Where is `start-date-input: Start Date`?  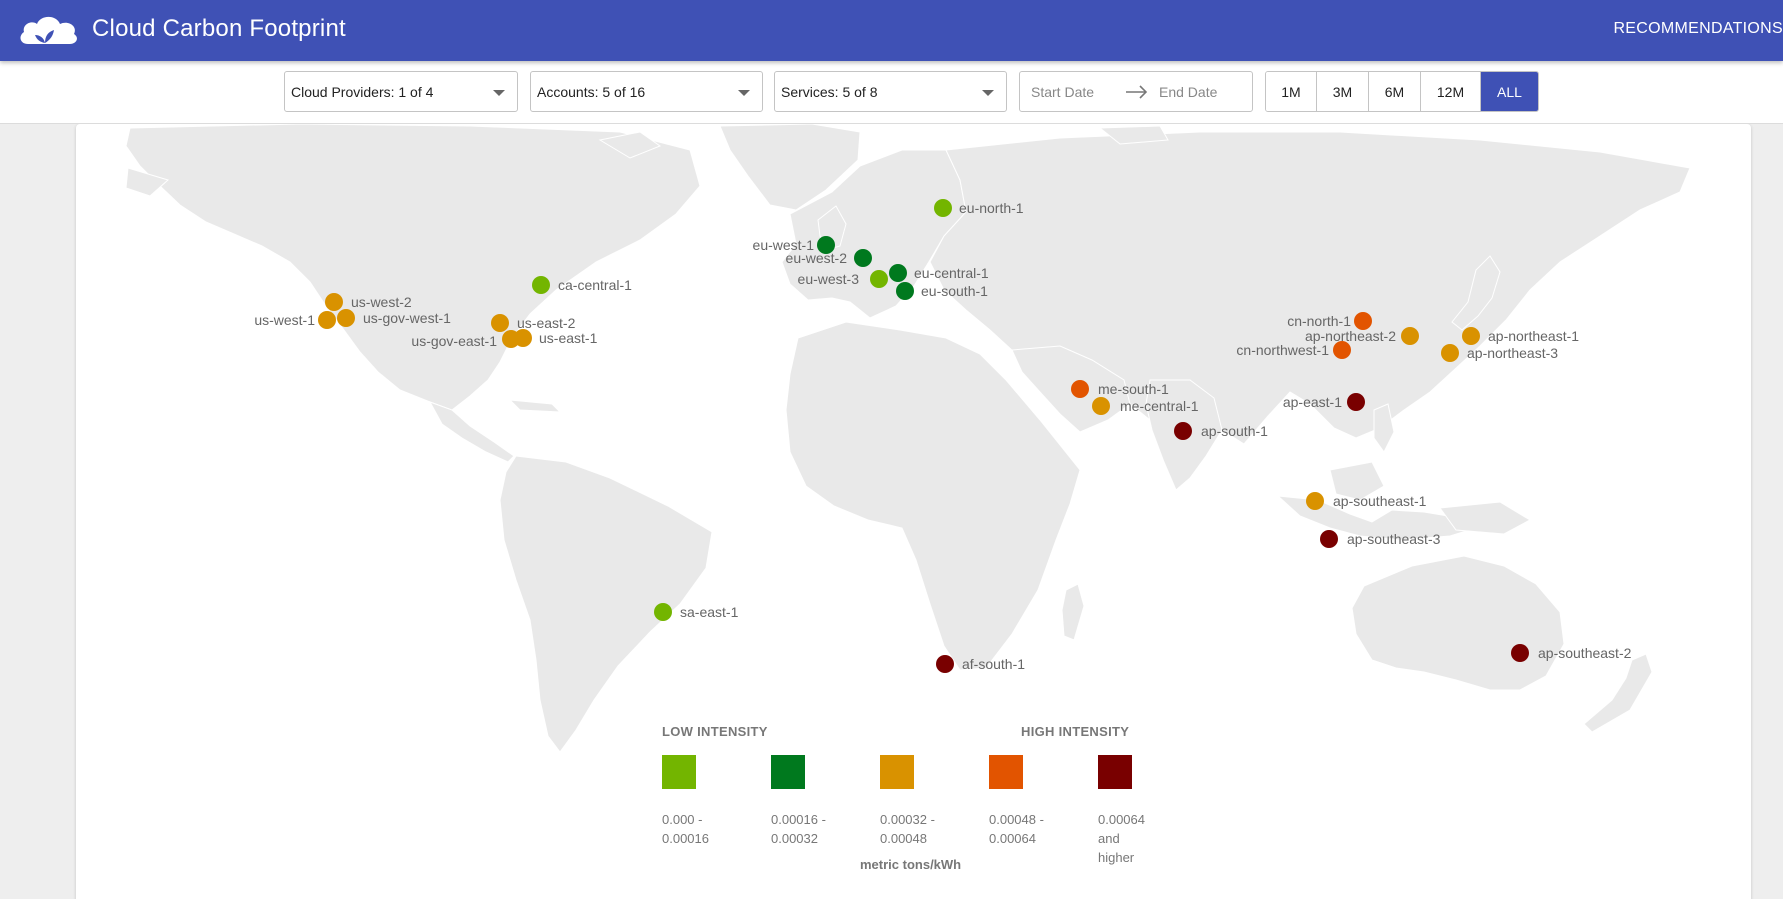 start-date-input: Start Date is located at coordinates (1062, 92).